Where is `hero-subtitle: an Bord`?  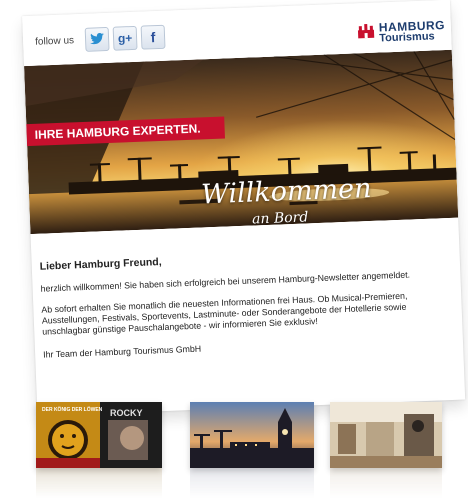 hero-subtitle: an Bord is located at coordinates (280, 218).